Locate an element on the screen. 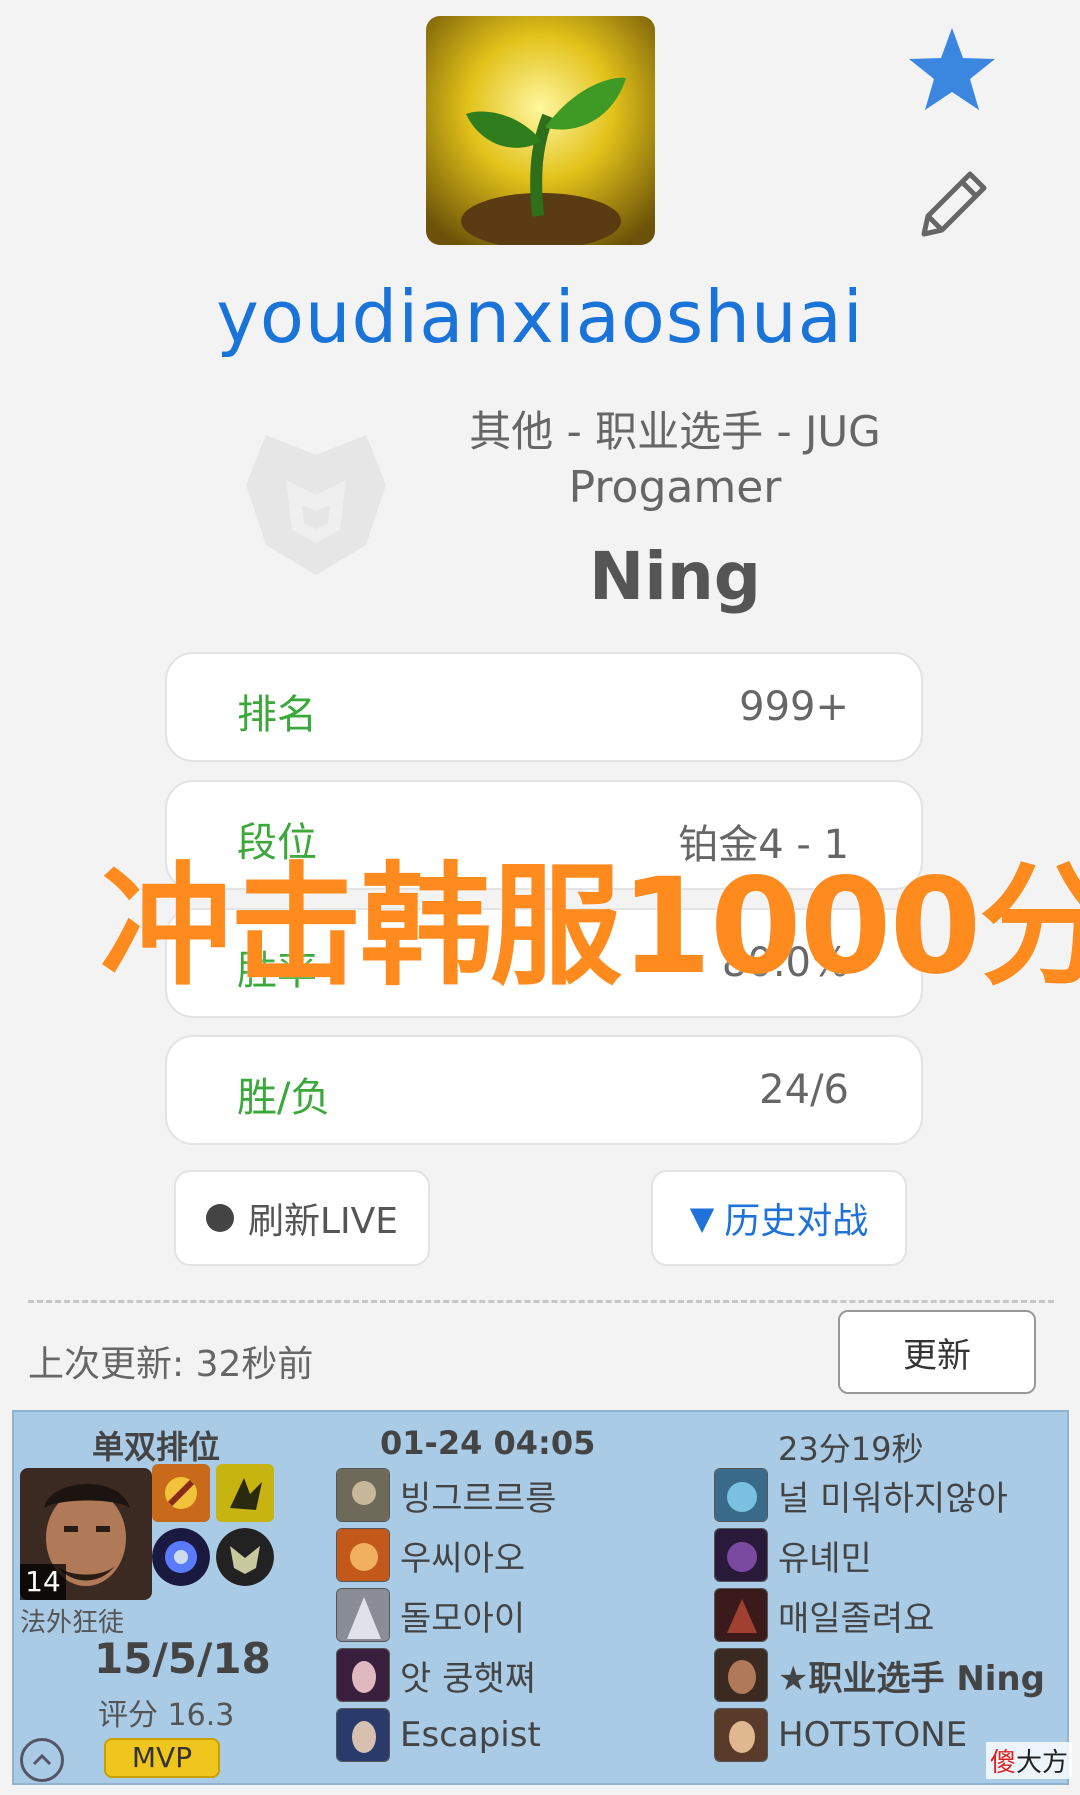 Image resolution: width=1080 pixels, height=1795 pixels. player-name: 빙그르르릉 is located at coordinates (478, 1498).